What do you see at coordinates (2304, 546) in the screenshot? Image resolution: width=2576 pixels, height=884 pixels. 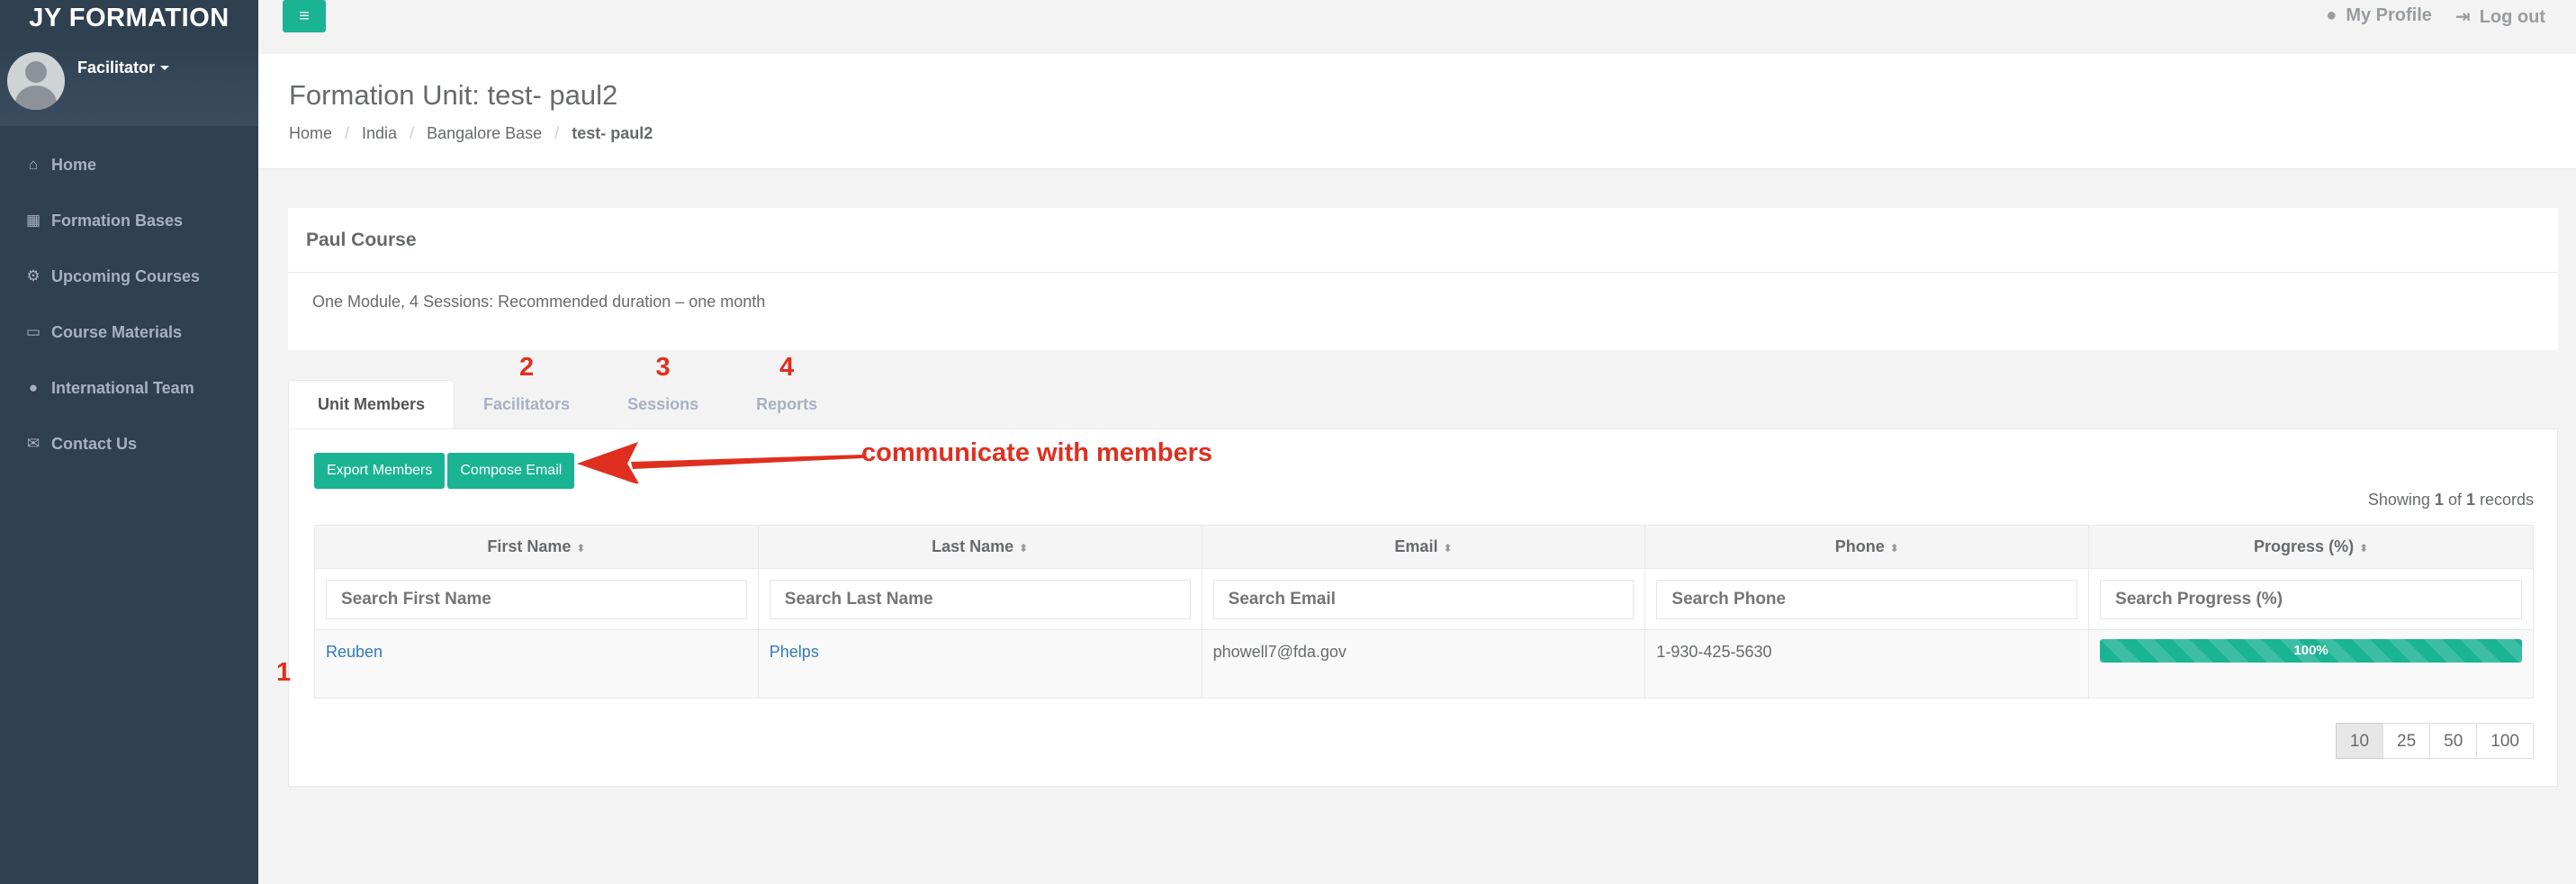 I see `column-label: Progress (%)` at bounding box center [2304, 546].